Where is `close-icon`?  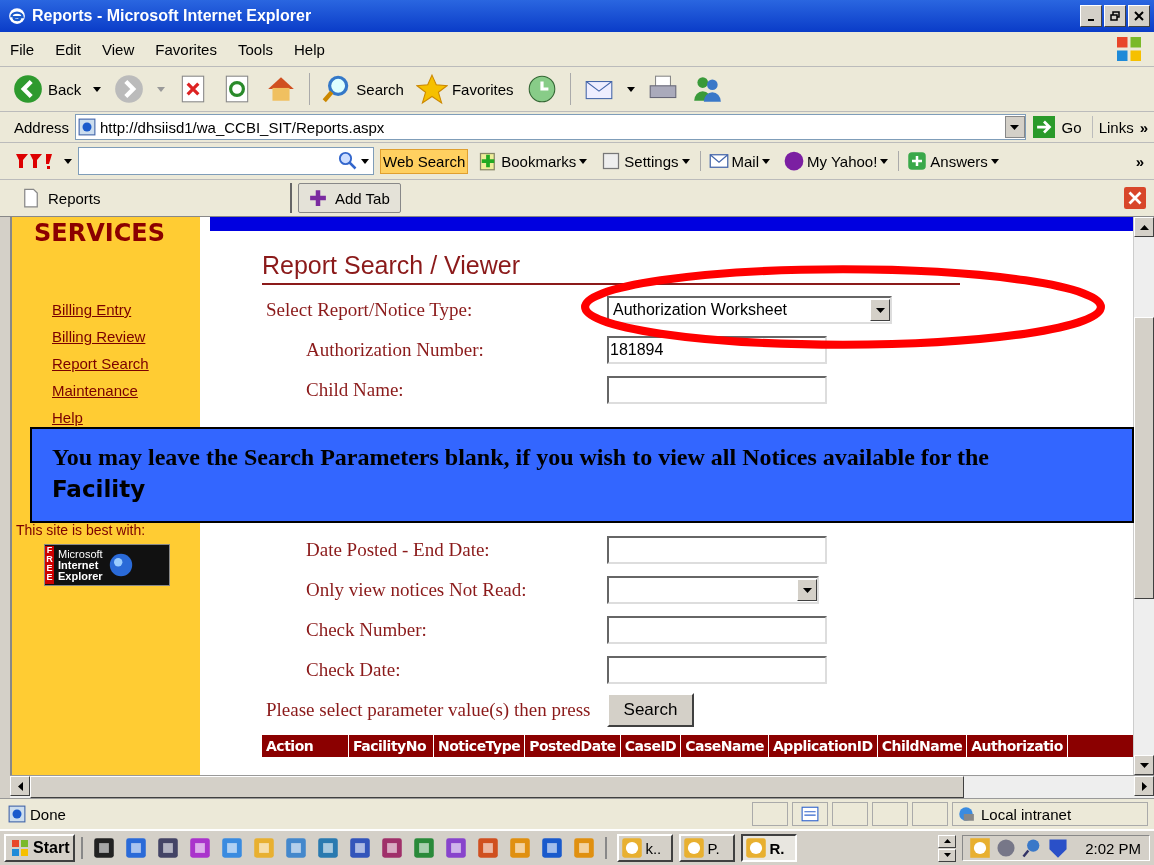
close-icon is located at coordinates (1139, 16).